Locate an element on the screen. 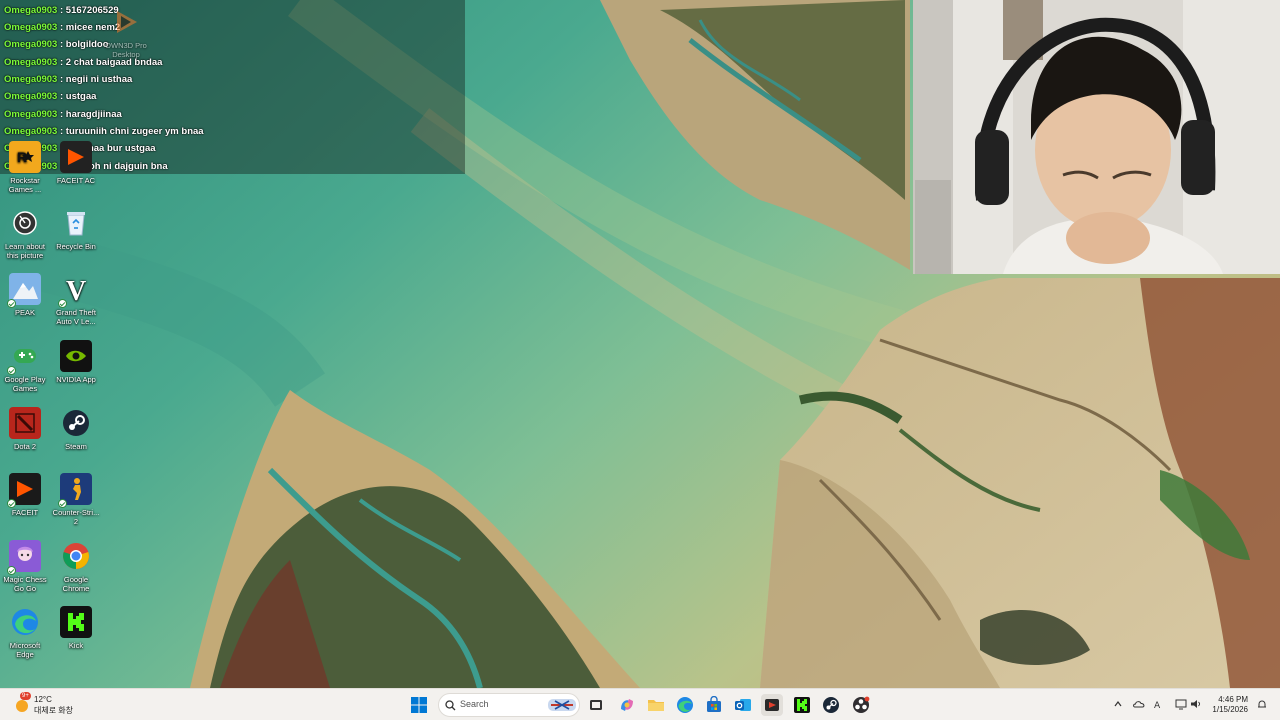  desktop-icon-label: Magic Chess Go Go is located at coordinates (25, 584).